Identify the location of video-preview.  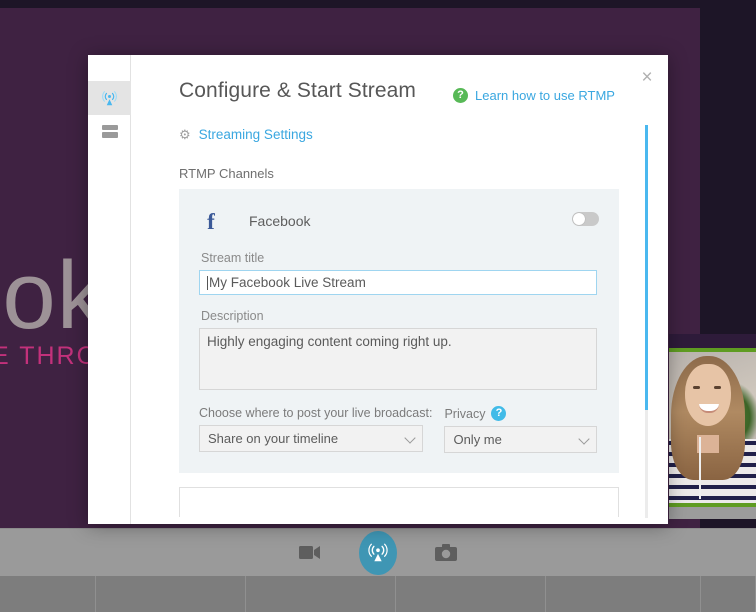
(712, 426).